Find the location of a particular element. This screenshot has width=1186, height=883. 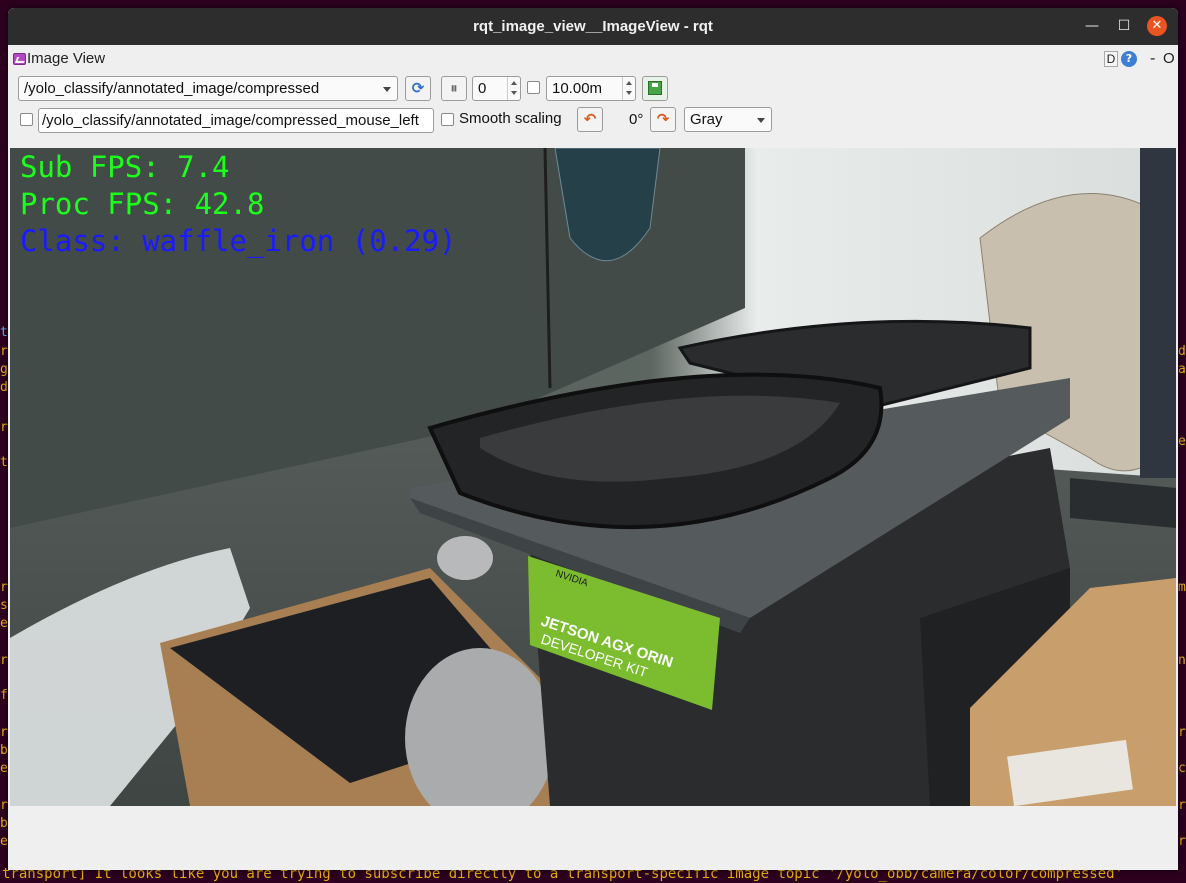

image-view-plugin-icon is located at coordinates (19, 59).